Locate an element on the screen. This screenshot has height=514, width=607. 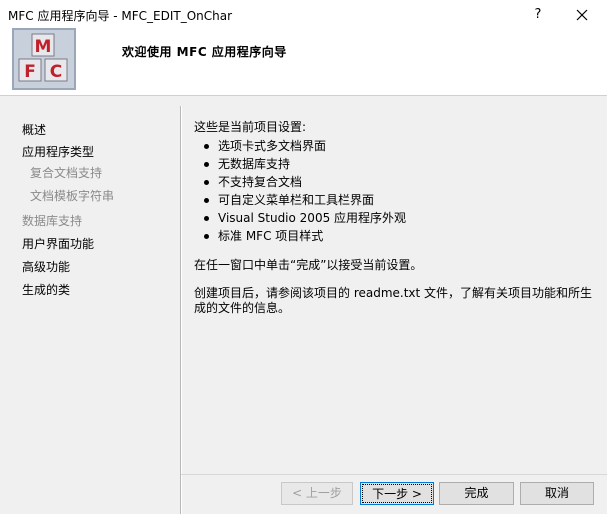
summary-intro: 这些是当前项目设置: is located at coordinates (250, 127).